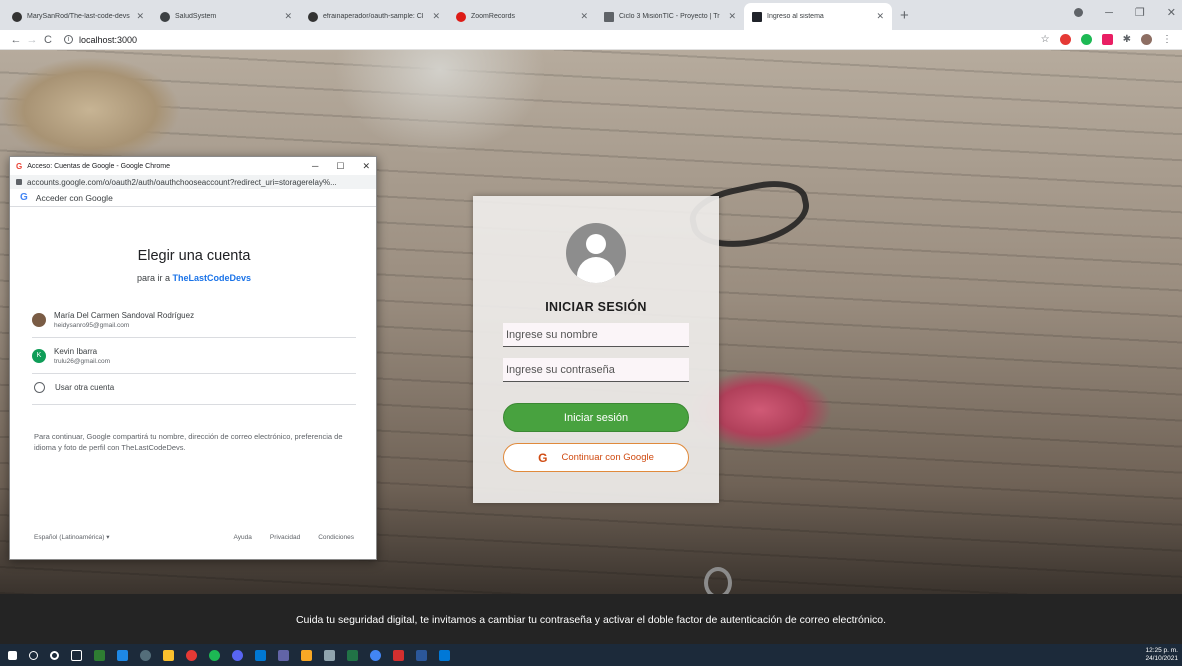 The width and height of the screenshot is (1182, 666). What do you see at coordinates (461, 16) in the screenshot?
I see `angular-icon` at bounding box center [461, 16].